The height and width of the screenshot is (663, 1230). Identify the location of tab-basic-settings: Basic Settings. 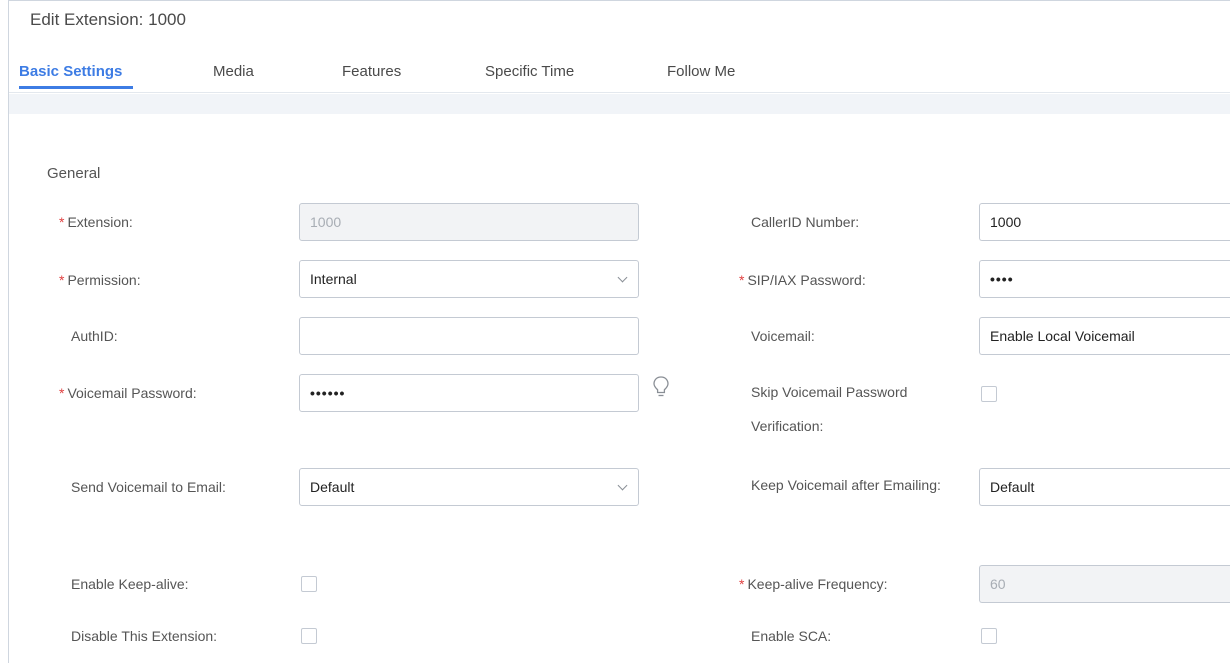
(70, 71).